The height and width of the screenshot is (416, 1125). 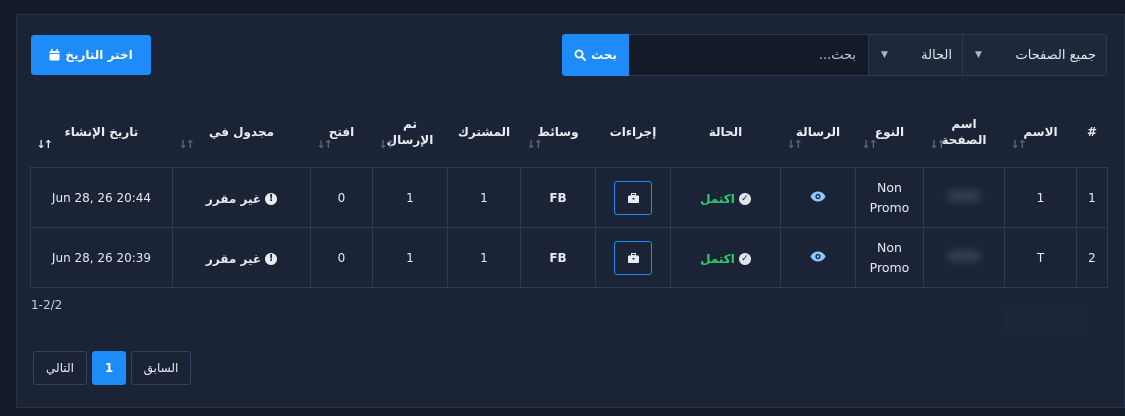 I want to click on column-header-type: النوع ↑↓, so click(x=890, y=132).